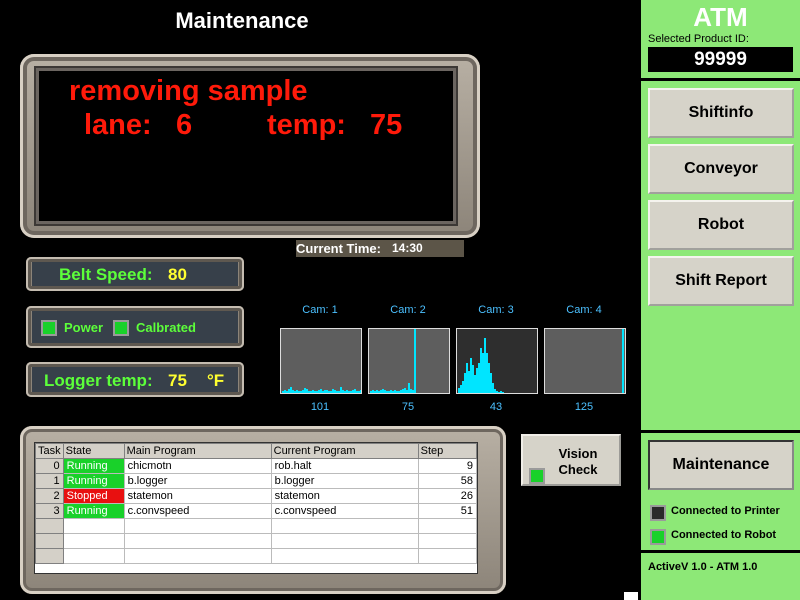 Image resolution: width=800 pixels, height=600 pixels. I want to click on task-number: 2, so click(49, 496).